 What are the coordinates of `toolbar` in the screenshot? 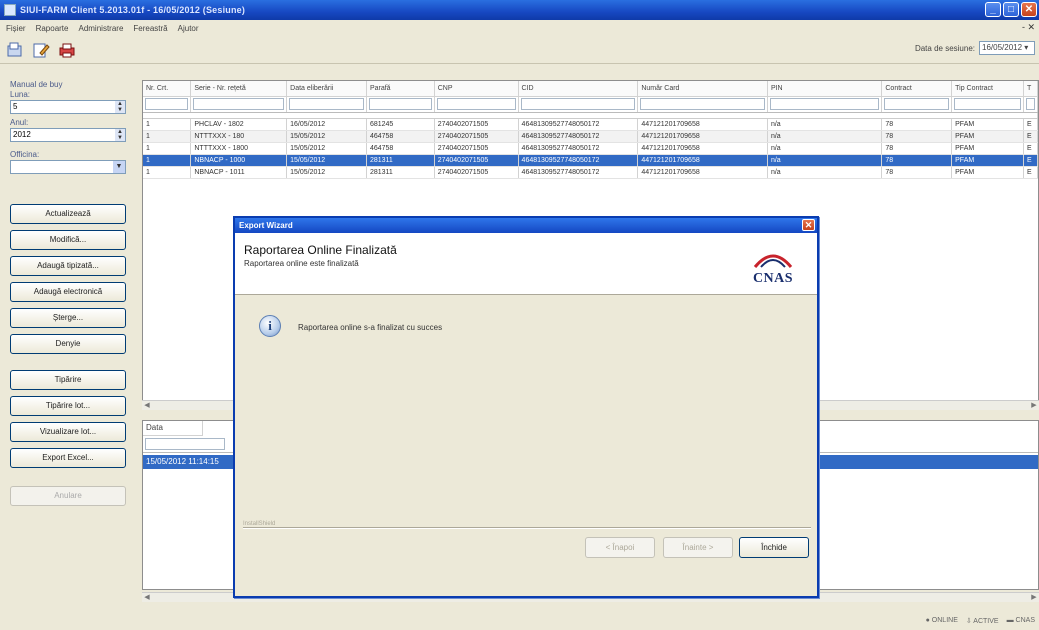 It's located at (519, 50).